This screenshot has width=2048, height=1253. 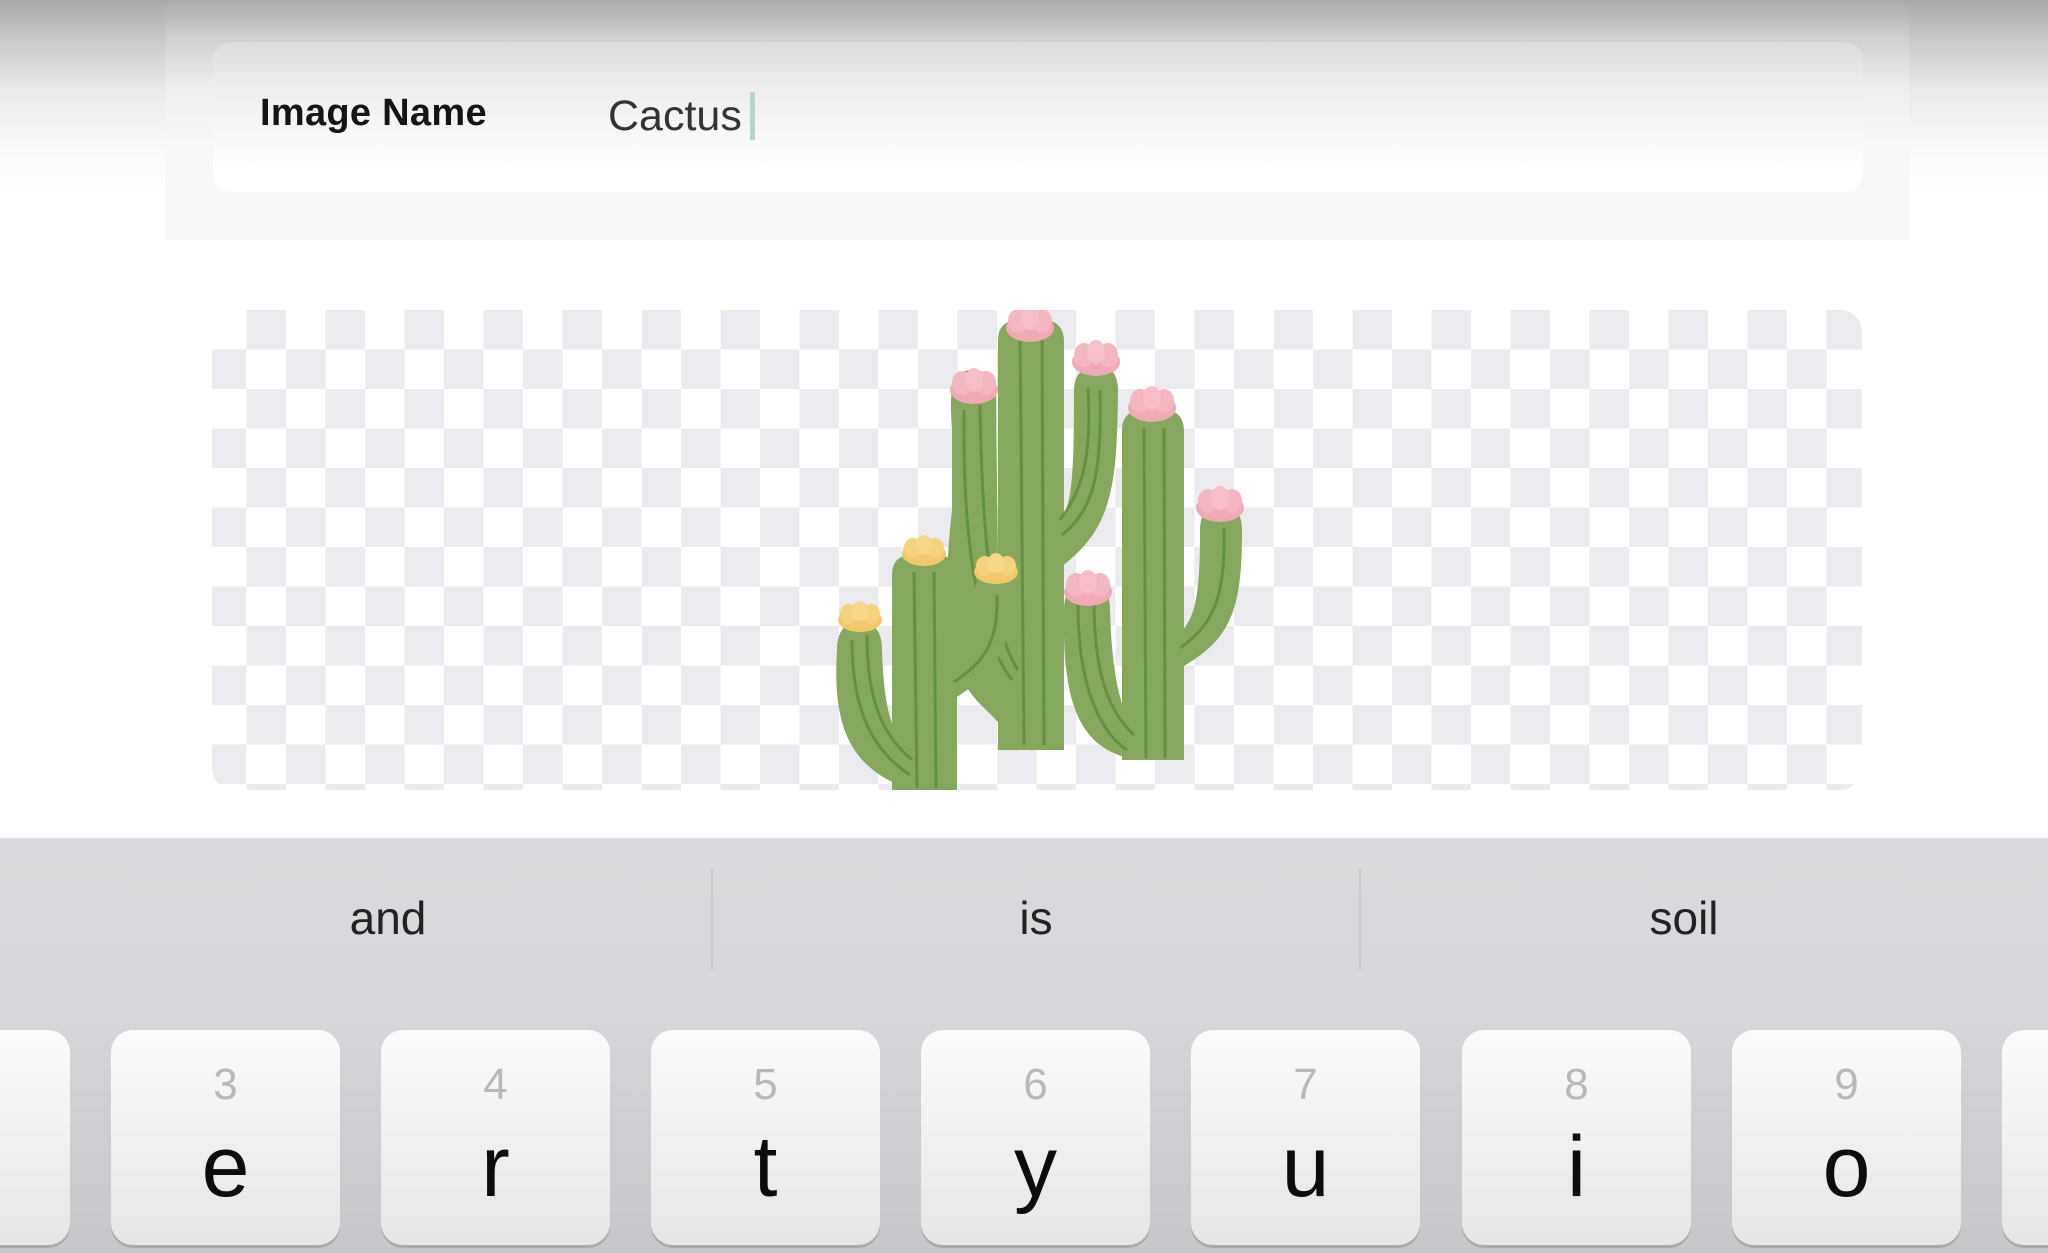 I want to click on key-number-hint: 5, so click(x=765, y=1084).